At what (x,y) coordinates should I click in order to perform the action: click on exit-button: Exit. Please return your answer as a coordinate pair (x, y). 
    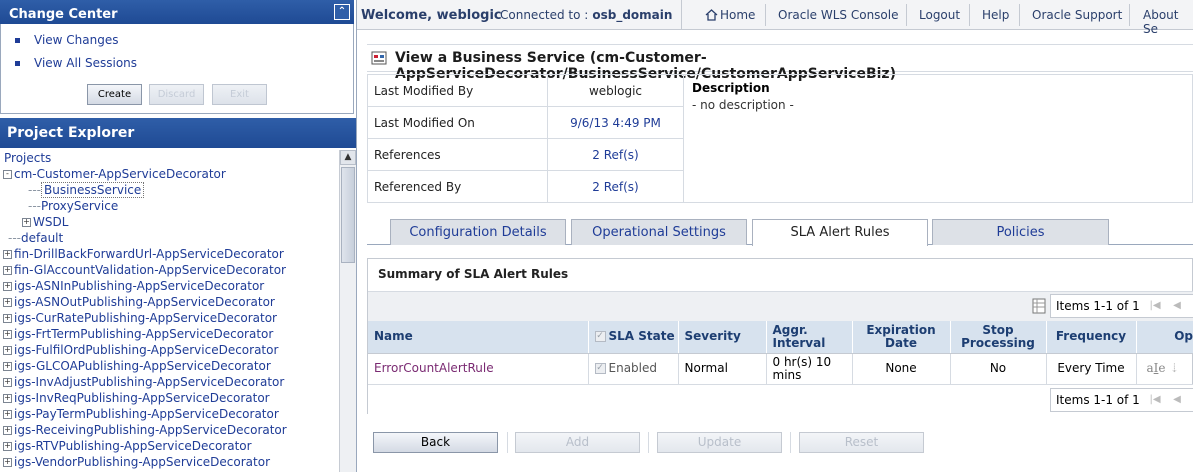
    Looking at the image, I should click on (239, 94).